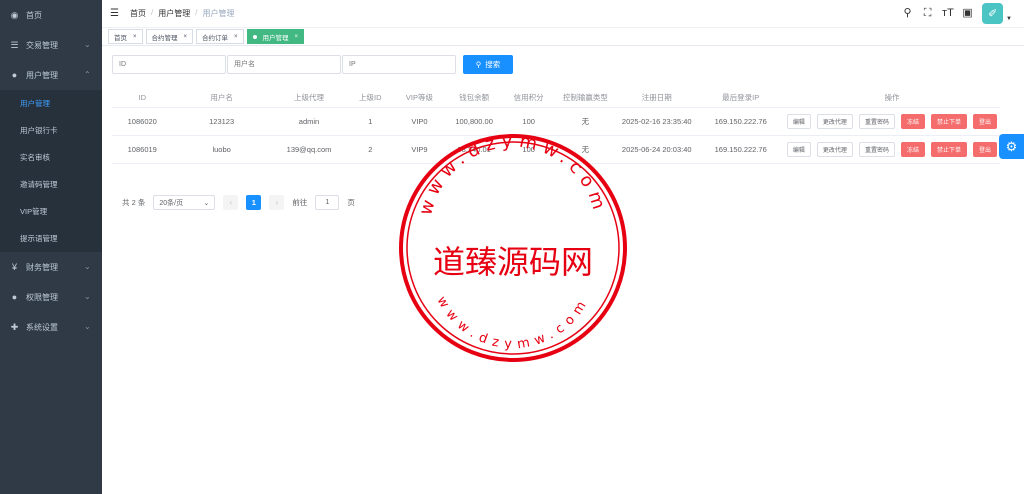 The width and height of the screenshot is (1024, 494). Describe the element at coordinates (169, 36) in the screenshot. I see `tag-contracts: 合约管理 ×` at that location.